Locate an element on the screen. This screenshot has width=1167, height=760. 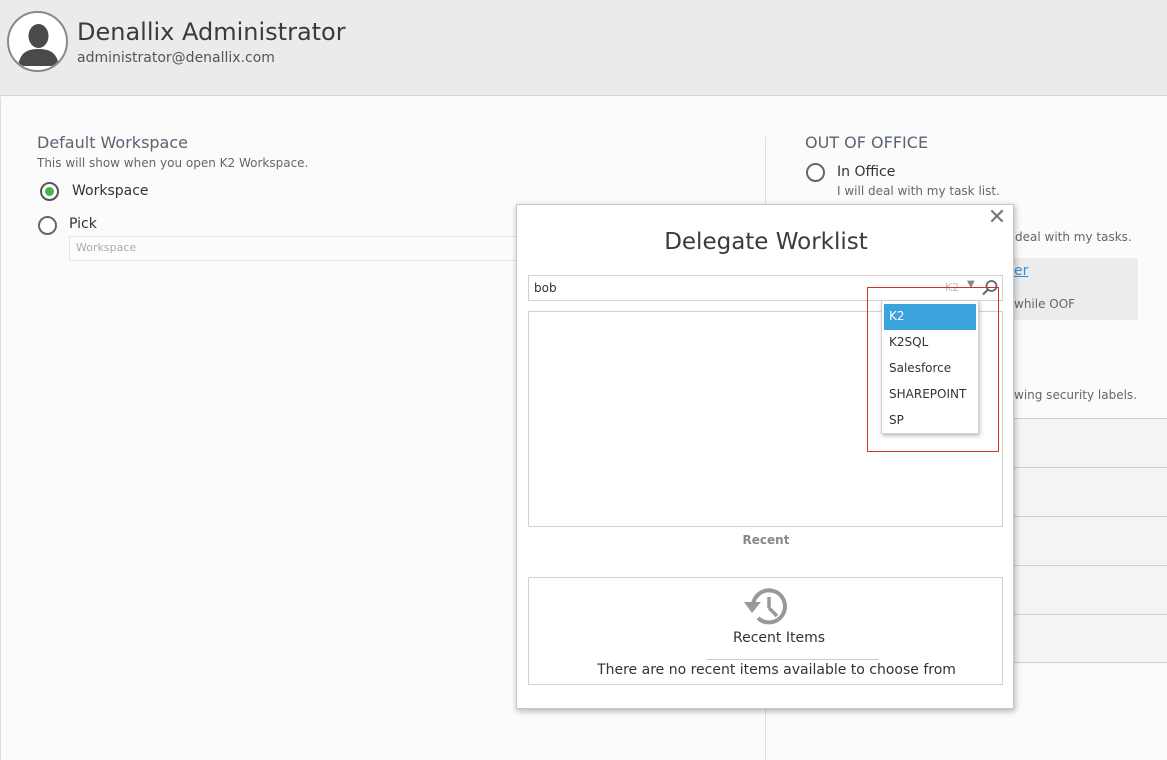
in-office-description: I will deal with my task list. is located at coordinates (918, 191).